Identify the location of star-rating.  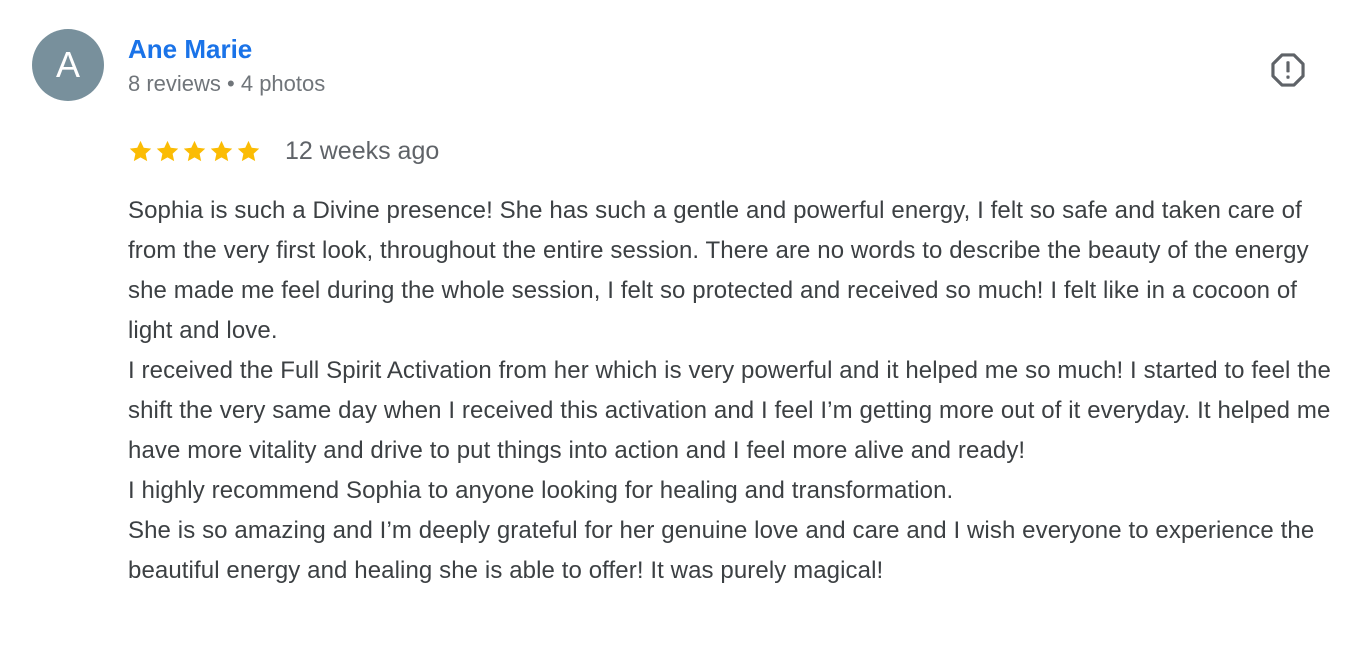
(194, 151).